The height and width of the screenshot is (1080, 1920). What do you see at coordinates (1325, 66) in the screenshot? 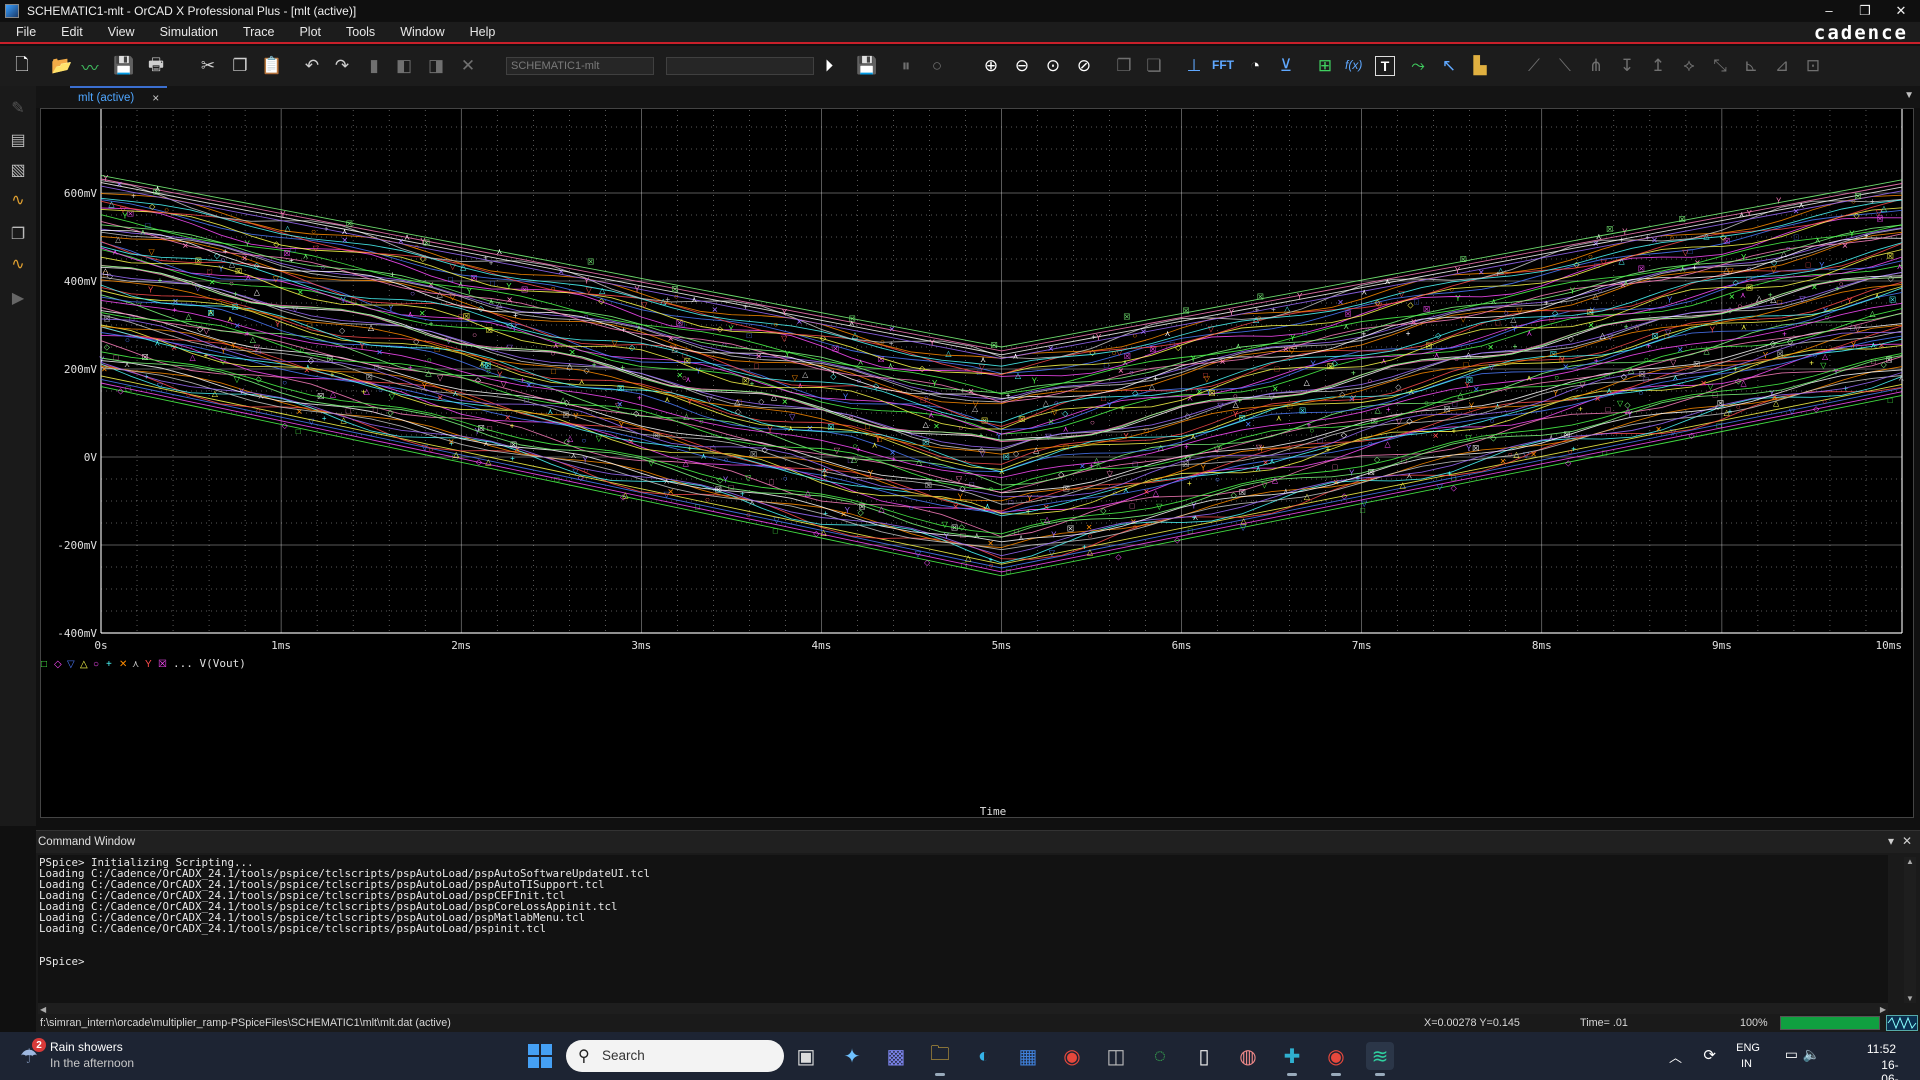
I see `add-trace-icon: ⊞` at bounding box center [1325, 66].